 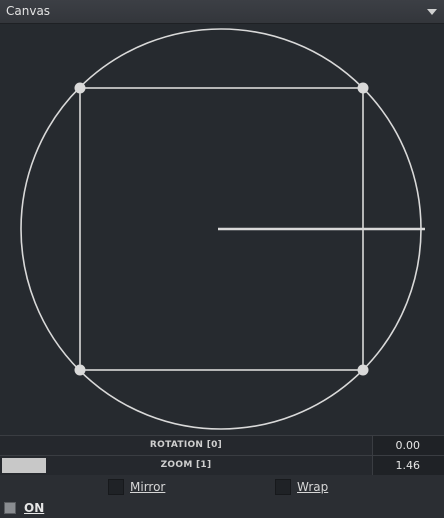 I want to click on wrap-checkbox-box, so click(x=283, y=487).